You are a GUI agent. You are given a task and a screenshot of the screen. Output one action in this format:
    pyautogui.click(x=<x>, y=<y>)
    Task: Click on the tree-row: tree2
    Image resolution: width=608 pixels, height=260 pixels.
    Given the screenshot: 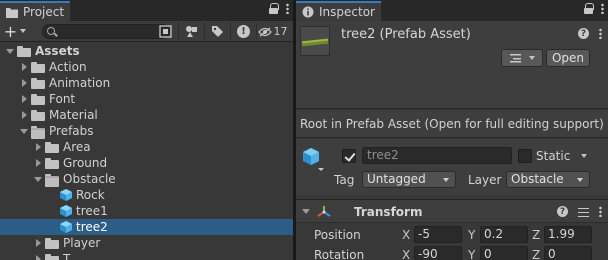 What is the action you would take?
    pyautogui.click(x=146, y=227)
    